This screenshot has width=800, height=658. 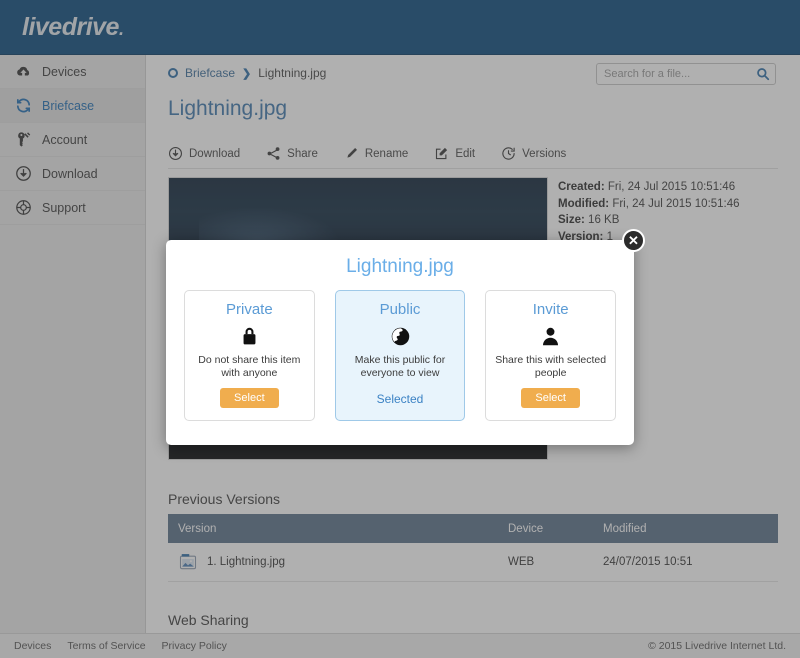 What do you see at coordinates (400, 399) in the screenshot?
I see `public-selected-label: Selected` at bounding box center [400, 399].